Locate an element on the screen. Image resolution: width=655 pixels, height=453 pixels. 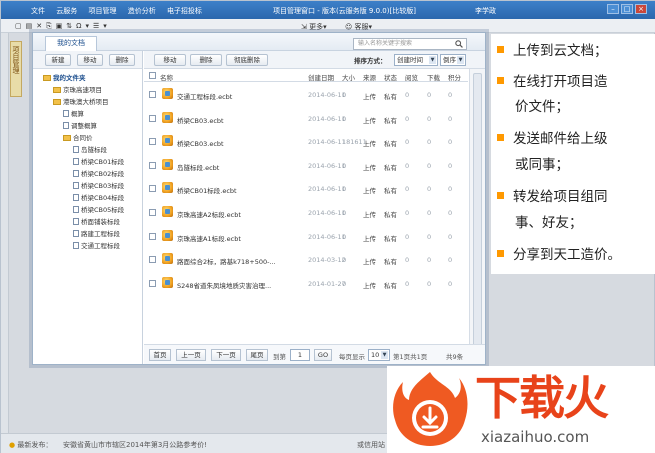
tree-contract: 交通工程标段 is located at coordinates (96, 246).